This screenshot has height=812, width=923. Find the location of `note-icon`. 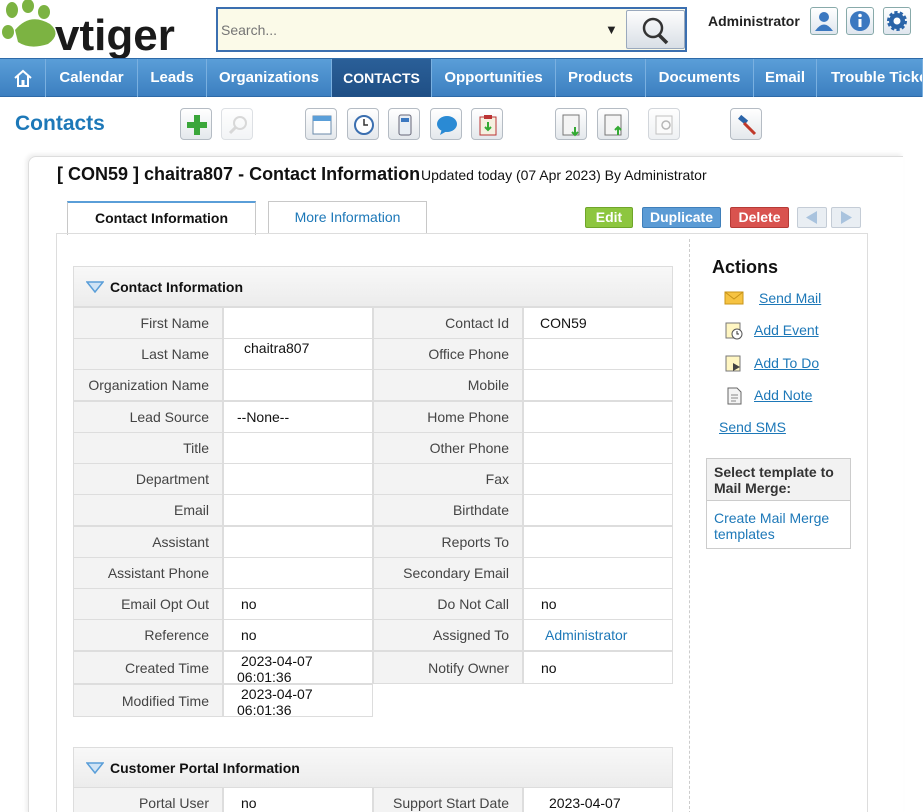

note-icon is located at coordinates (734, 396).